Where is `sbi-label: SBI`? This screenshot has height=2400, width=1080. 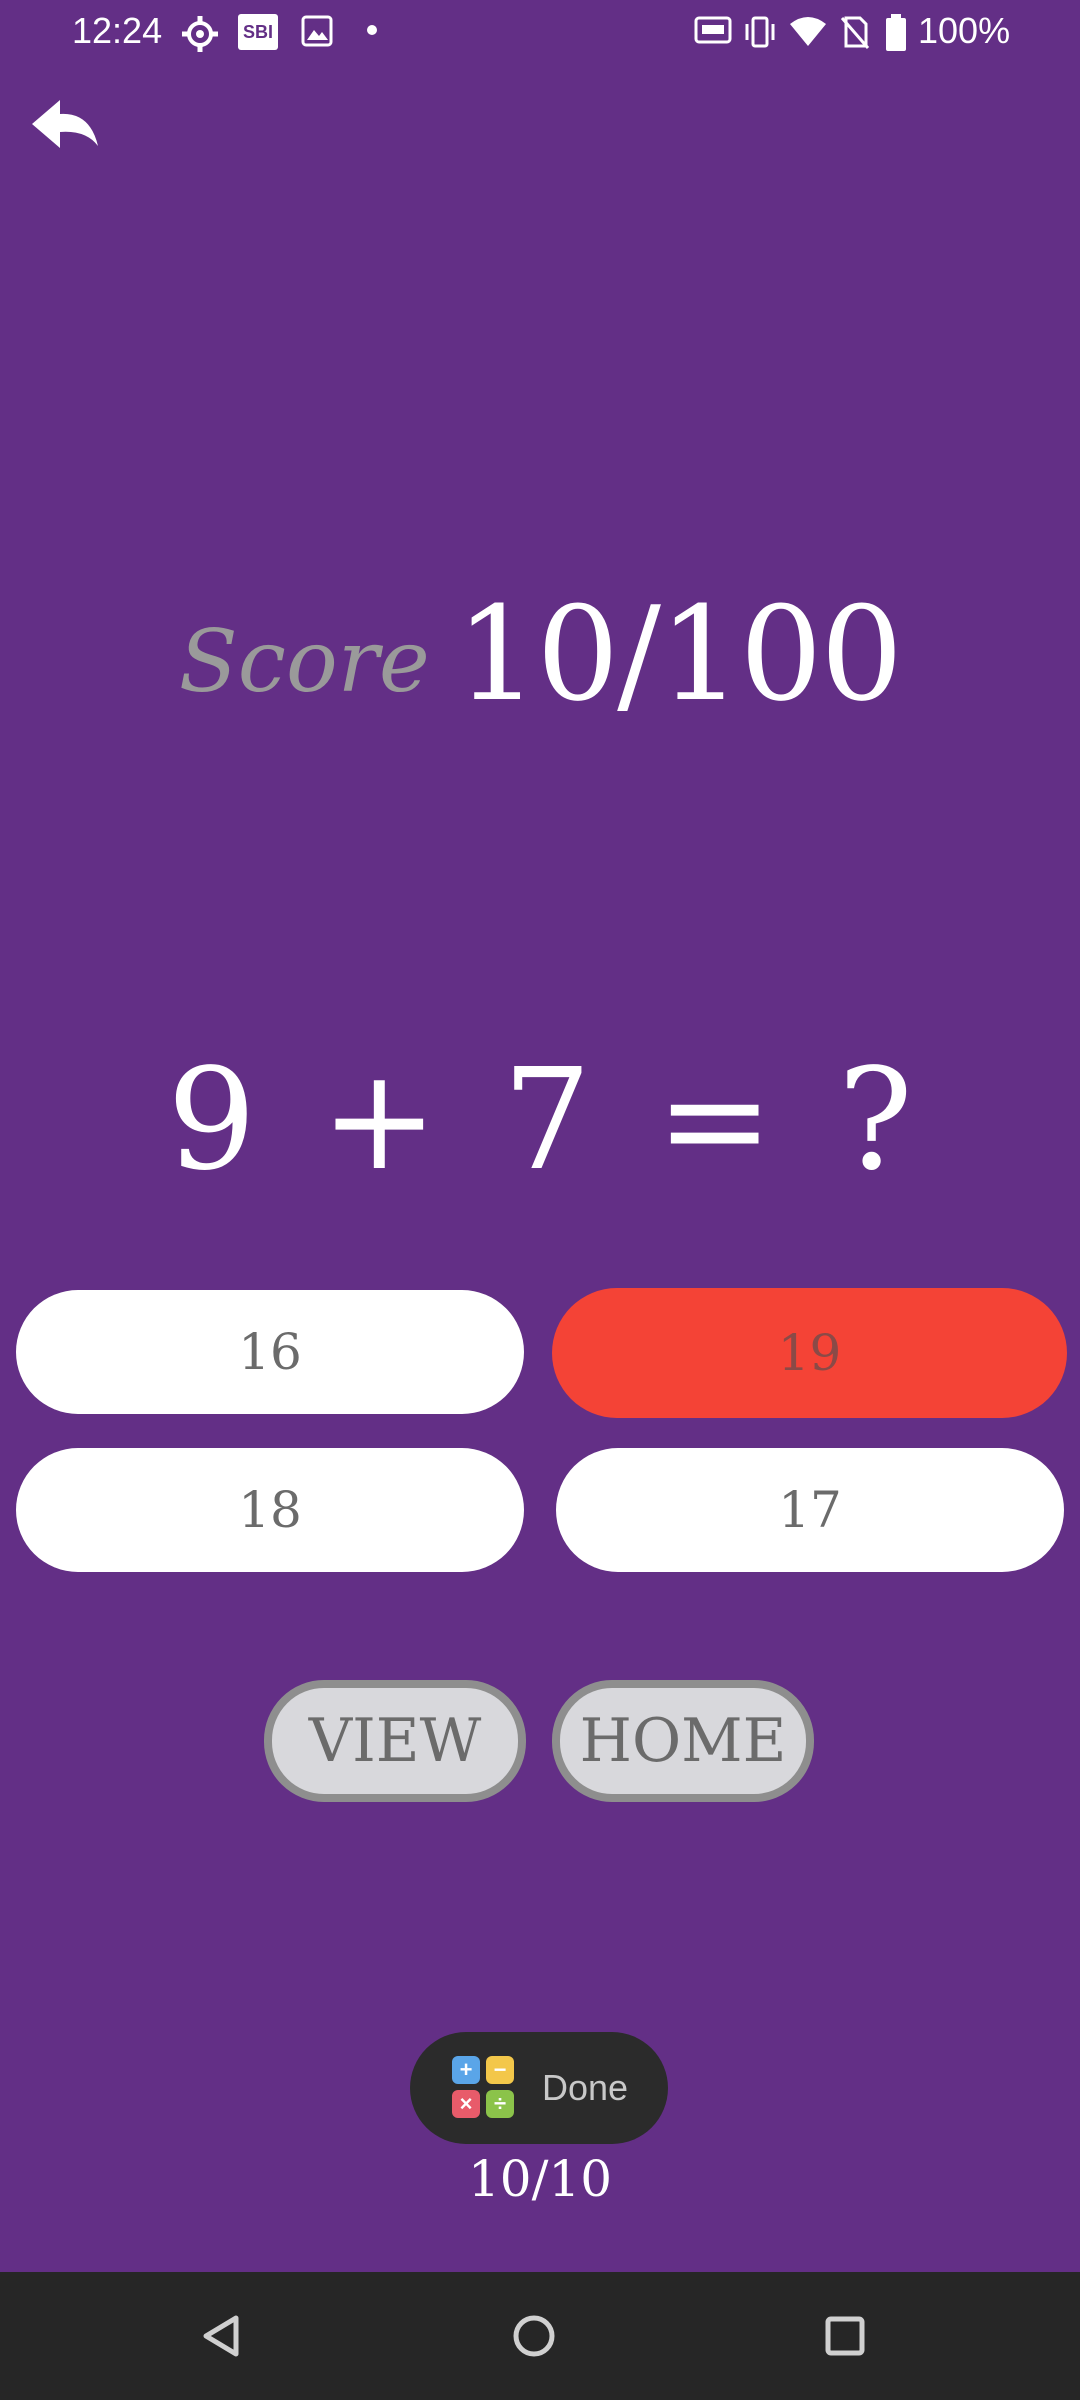
sbi-label: SBI is located at coordinates (257, 31).